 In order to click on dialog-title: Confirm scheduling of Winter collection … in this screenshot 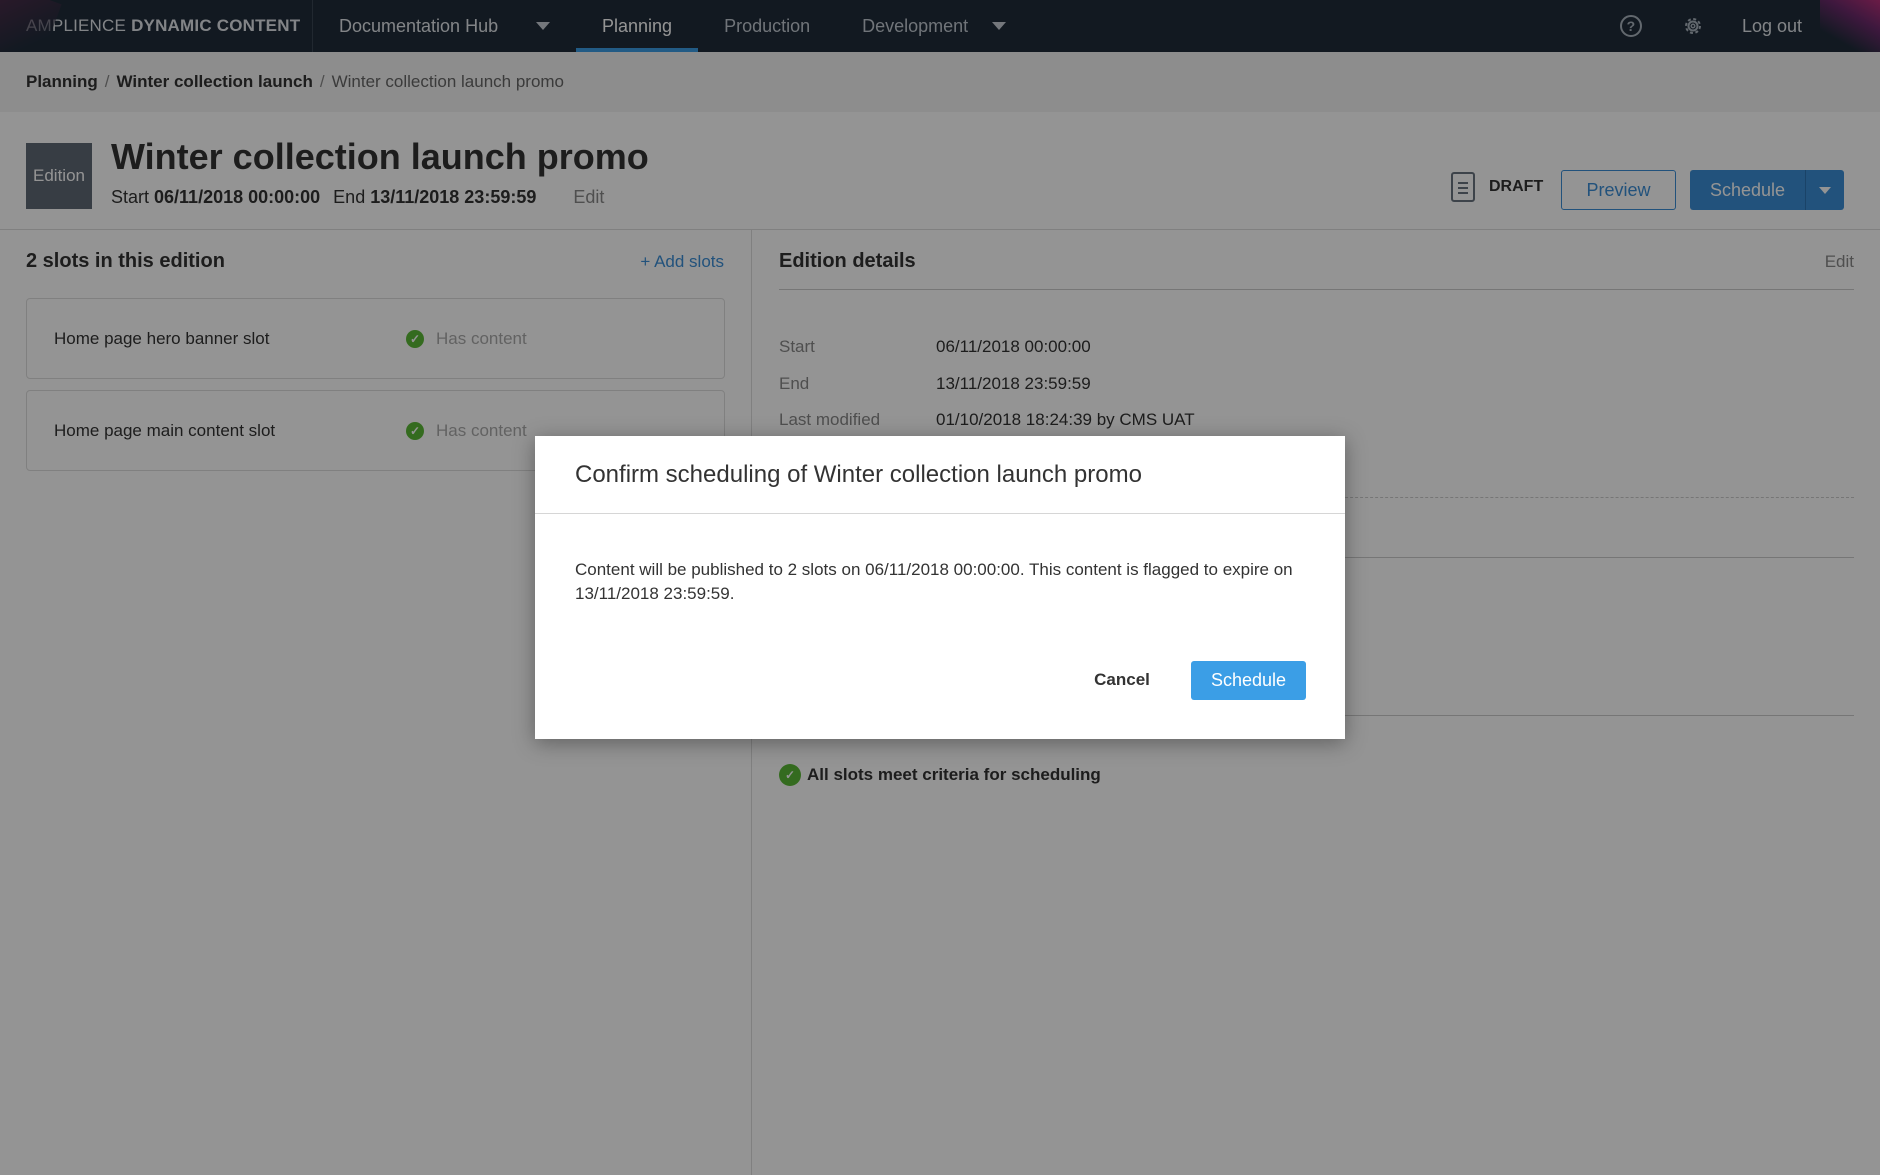, I will do `click(858, 474)`.